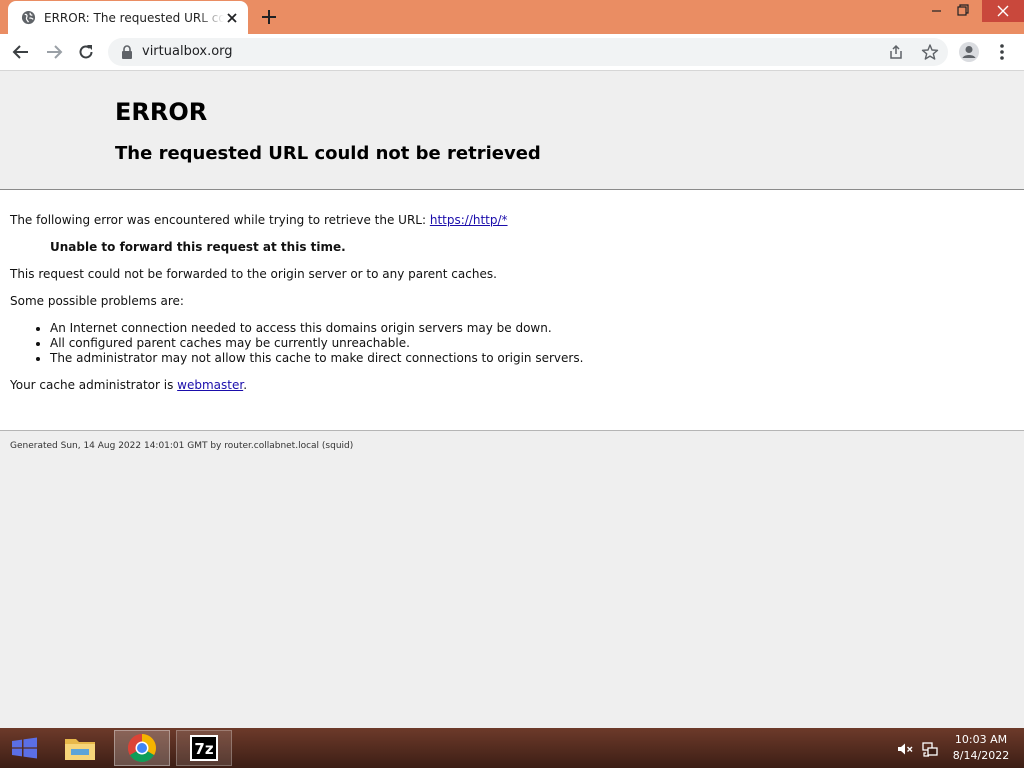  I want to click on requested-url-link: https://http/*, so click(469, 220).